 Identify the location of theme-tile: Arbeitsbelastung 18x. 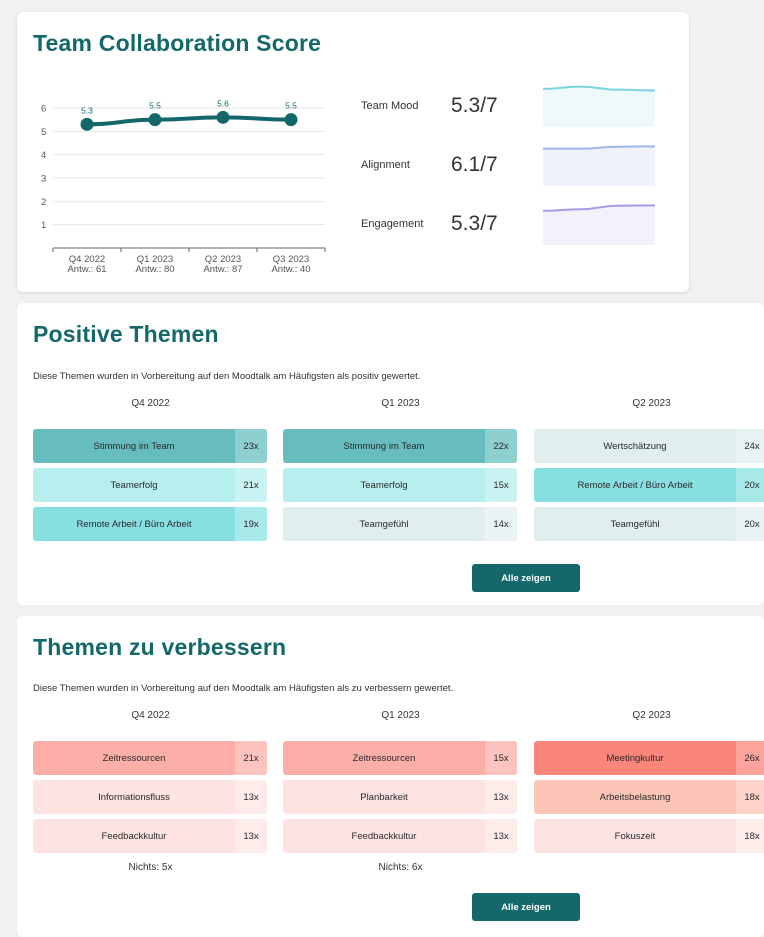
(649, 797).